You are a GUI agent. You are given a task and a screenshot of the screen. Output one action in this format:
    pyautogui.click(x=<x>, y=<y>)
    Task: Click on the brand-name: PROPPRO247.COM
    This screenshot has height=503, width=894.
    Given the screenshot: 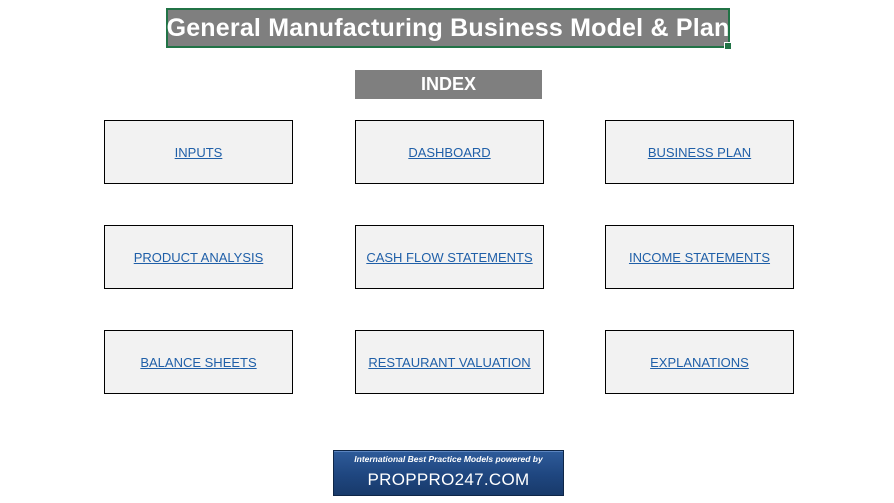 What is the action you would take?
    pyautogui.click(x=448, y=479)
    